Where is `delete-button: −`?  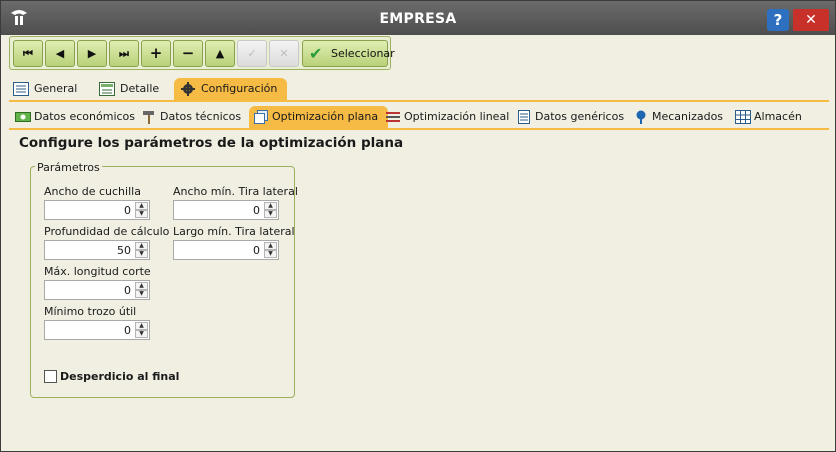
delete-button: − is located at coordinates (188, 53).